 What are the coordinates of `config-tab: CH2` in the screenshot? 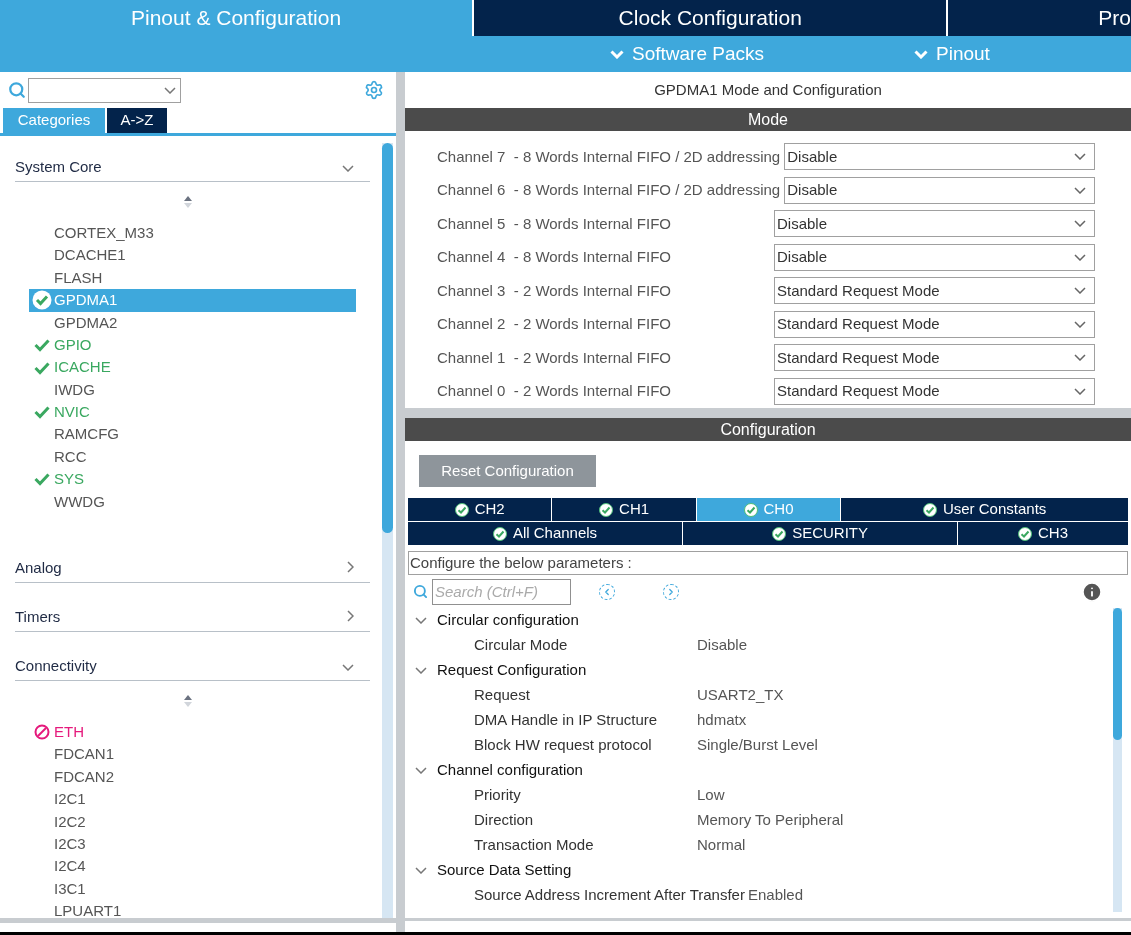 It's located at (480, 509).